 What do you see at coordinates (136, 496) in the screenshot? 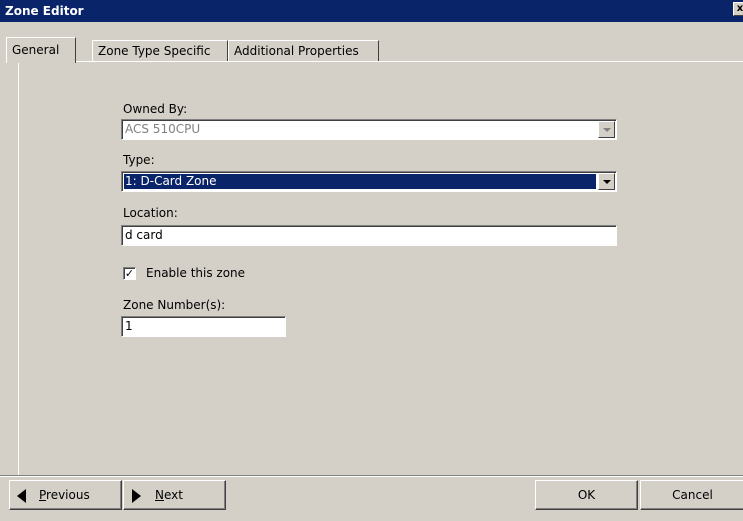
I see `right-arrow-icon` at bounding box center [136, 496].